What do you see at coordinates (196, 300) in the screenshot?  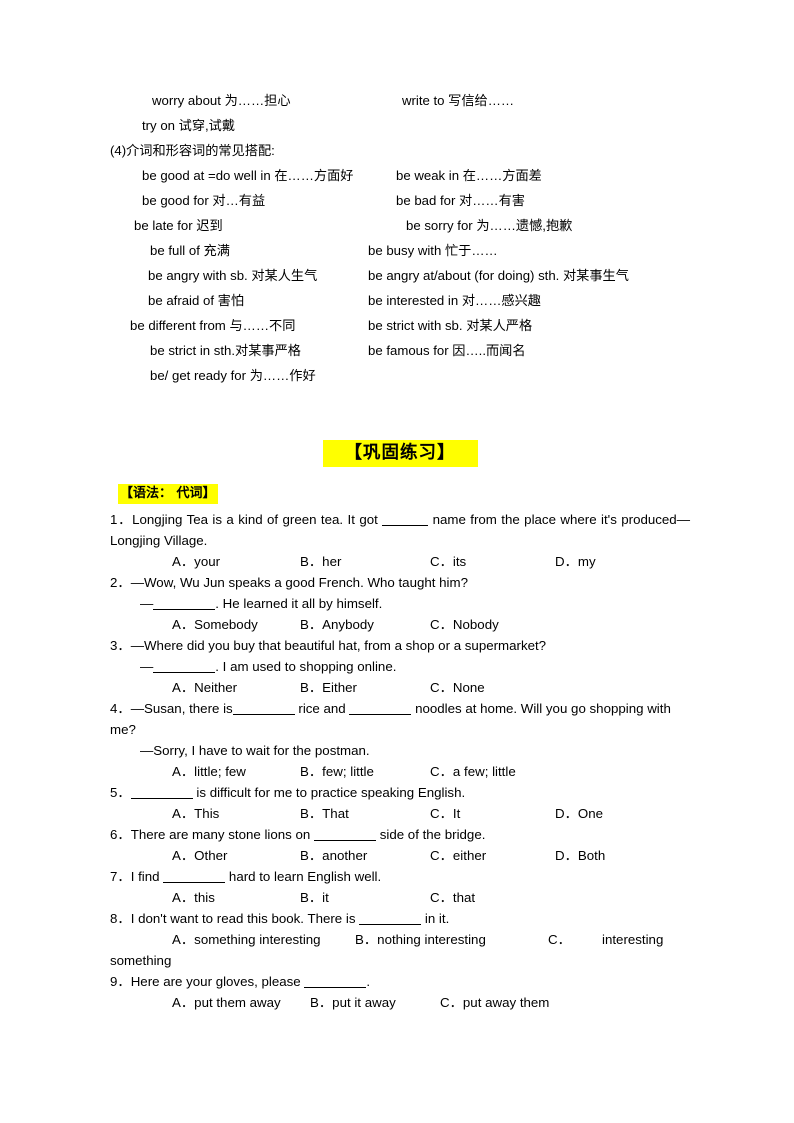 I see `phrase-left: be afraid of 害怕` at bounding box center [196, 300].